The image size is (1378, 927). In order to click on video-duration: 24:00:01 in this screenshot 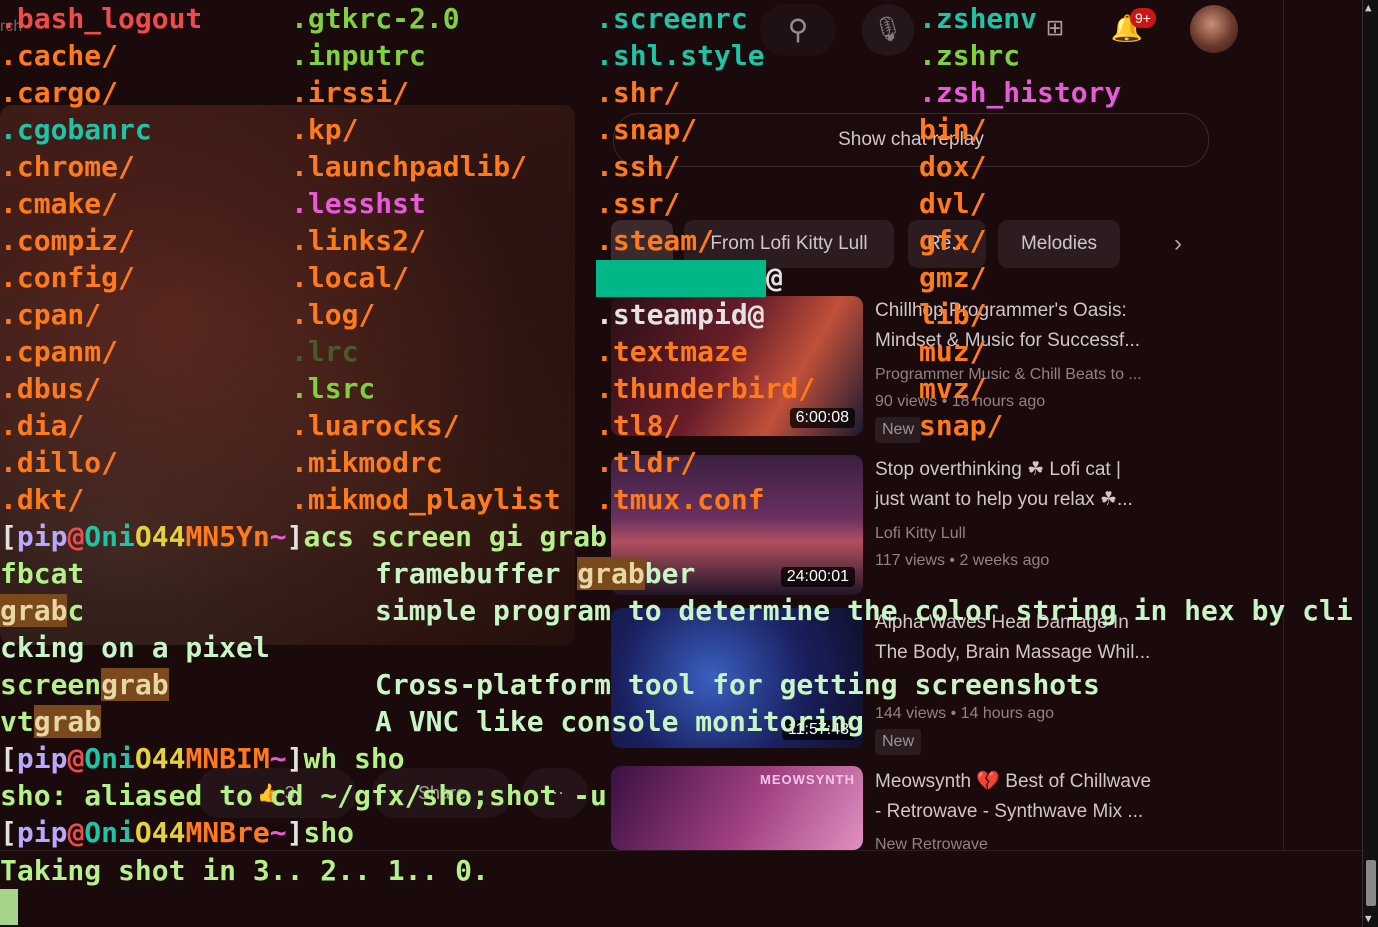, I will do `click(817, 577)`.